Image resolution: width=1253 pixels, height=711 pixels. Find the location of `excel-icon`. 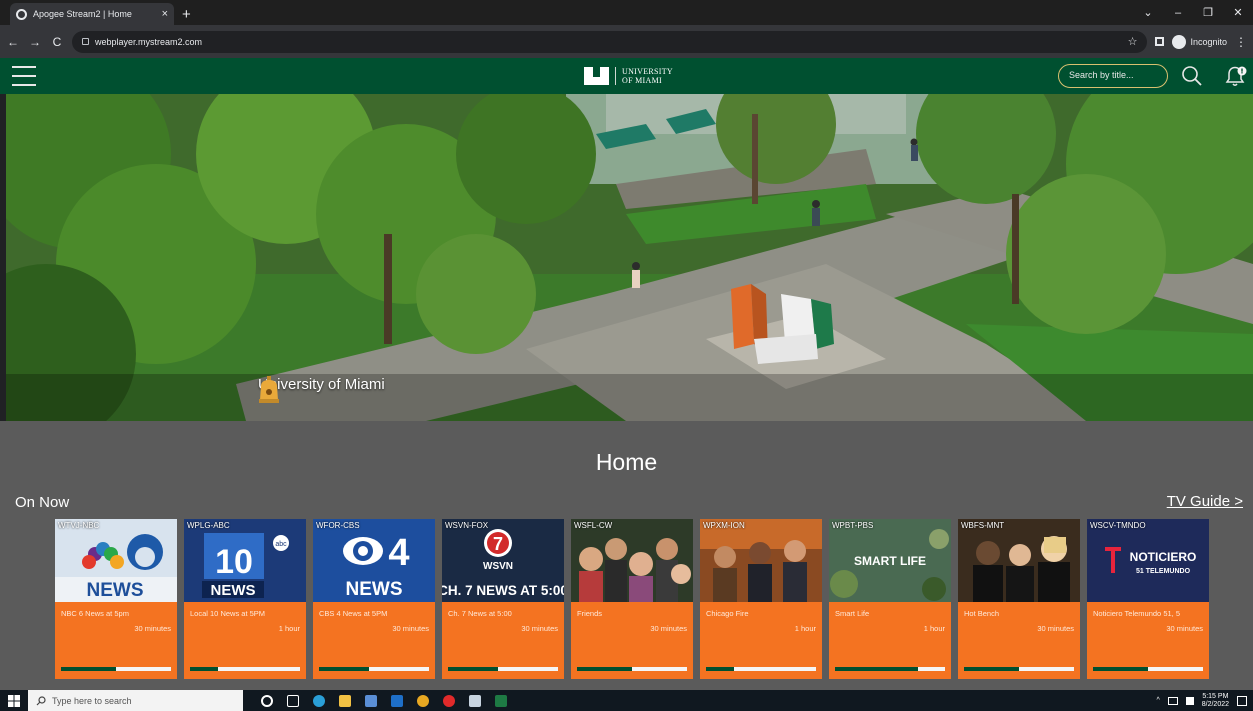

excel-icon is located at coordinates (501, 700).